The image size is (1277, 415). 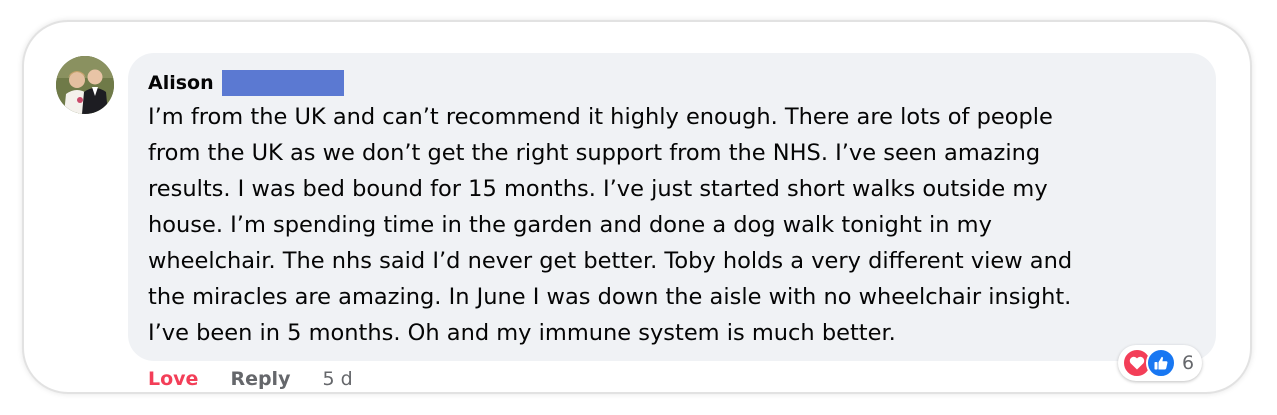 I want to click on comment-timestamp: 5 d, so click(x=337, y=379).